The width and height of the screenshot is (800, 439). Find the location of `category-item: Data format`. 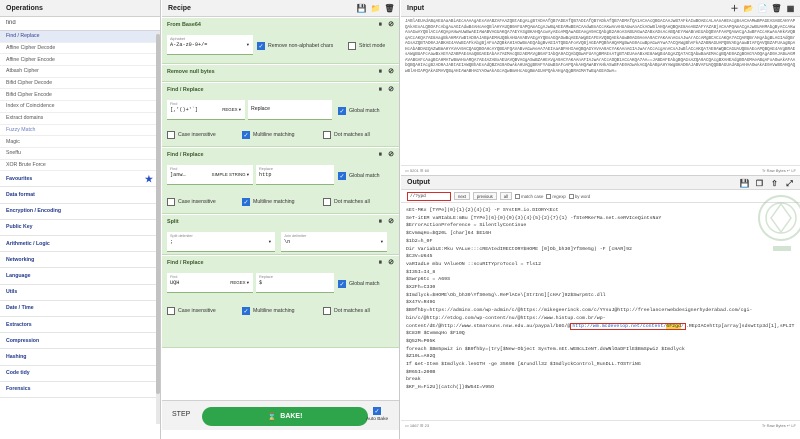

category-item: Data format is located at coordinates (80, 195).